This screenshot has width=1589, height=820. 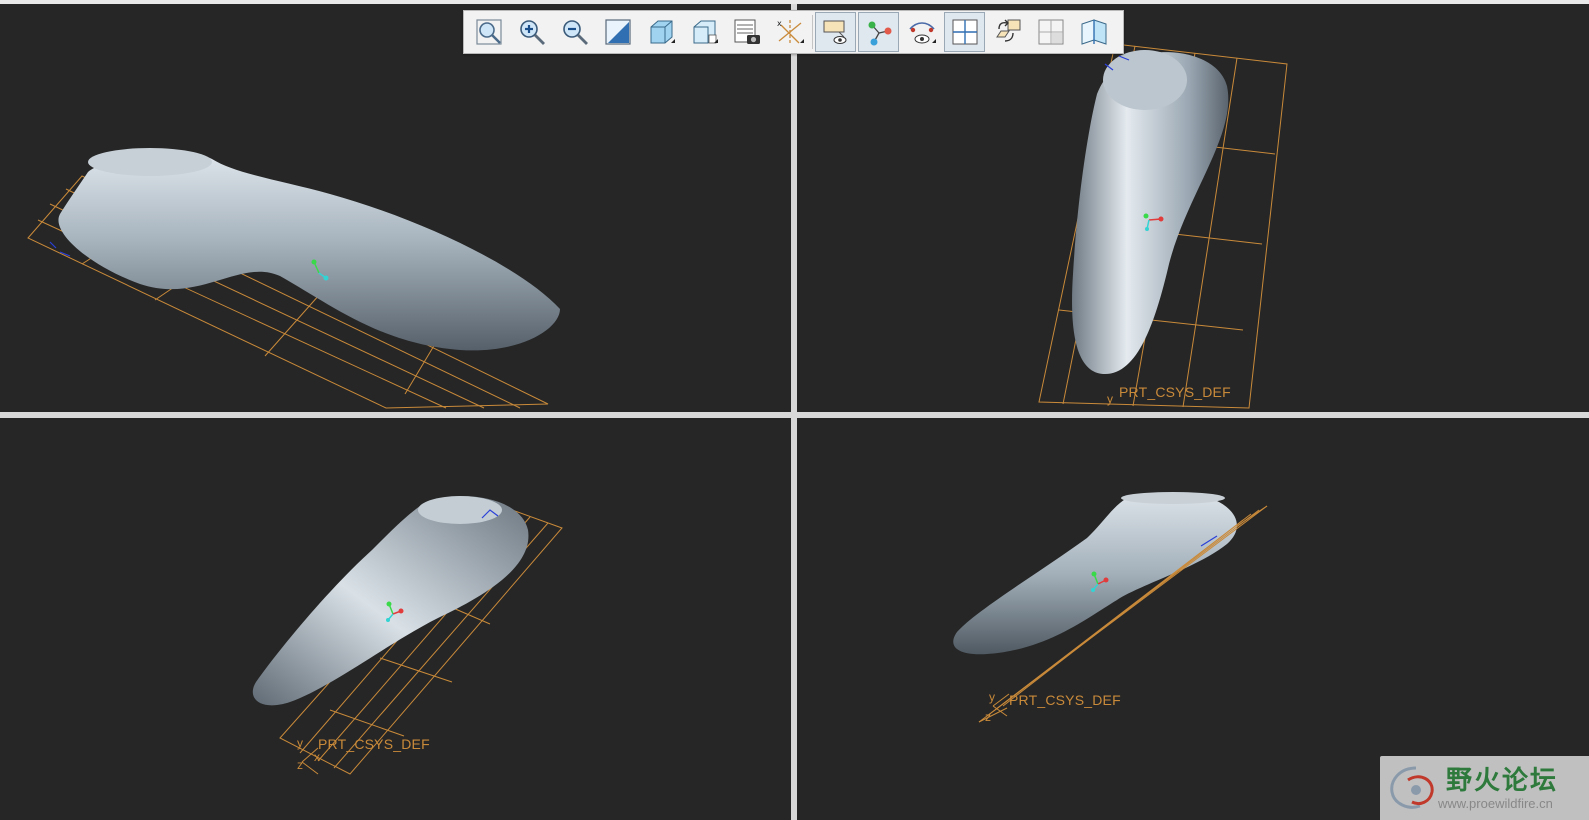 What do you see at coordinates (1502, 781) in the screenshot?
I see `watermark-title: 野火论坛` at bounding box center [1502, 781].